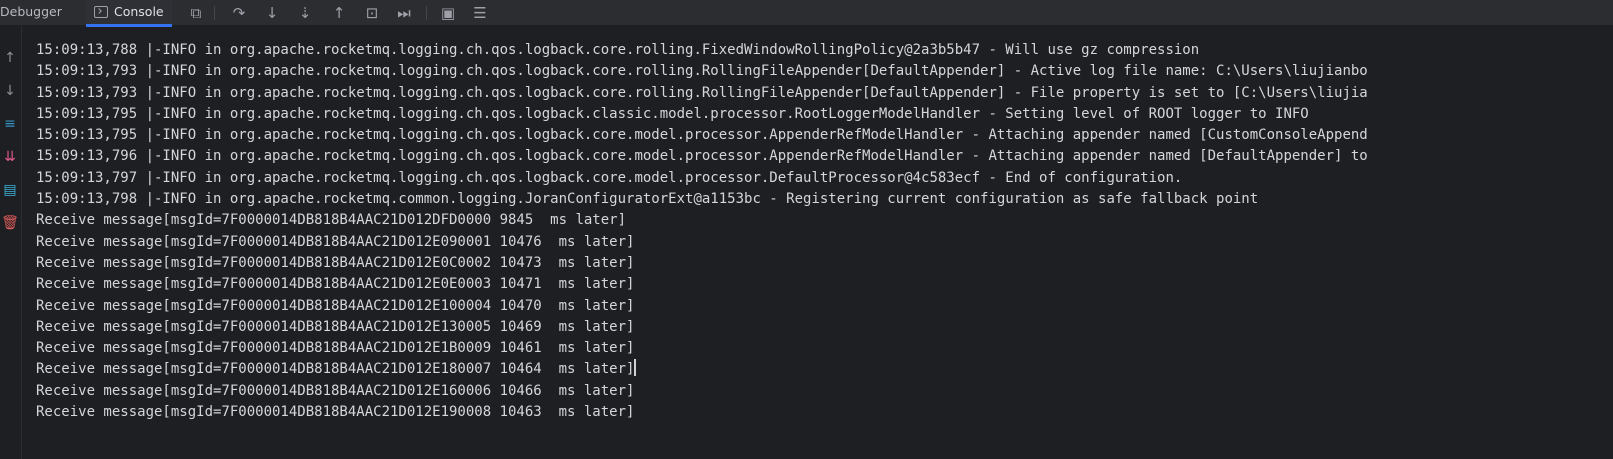 The height and width of the screenshot is (459, 1613). I want to click on text-caret, so click(635, 368).